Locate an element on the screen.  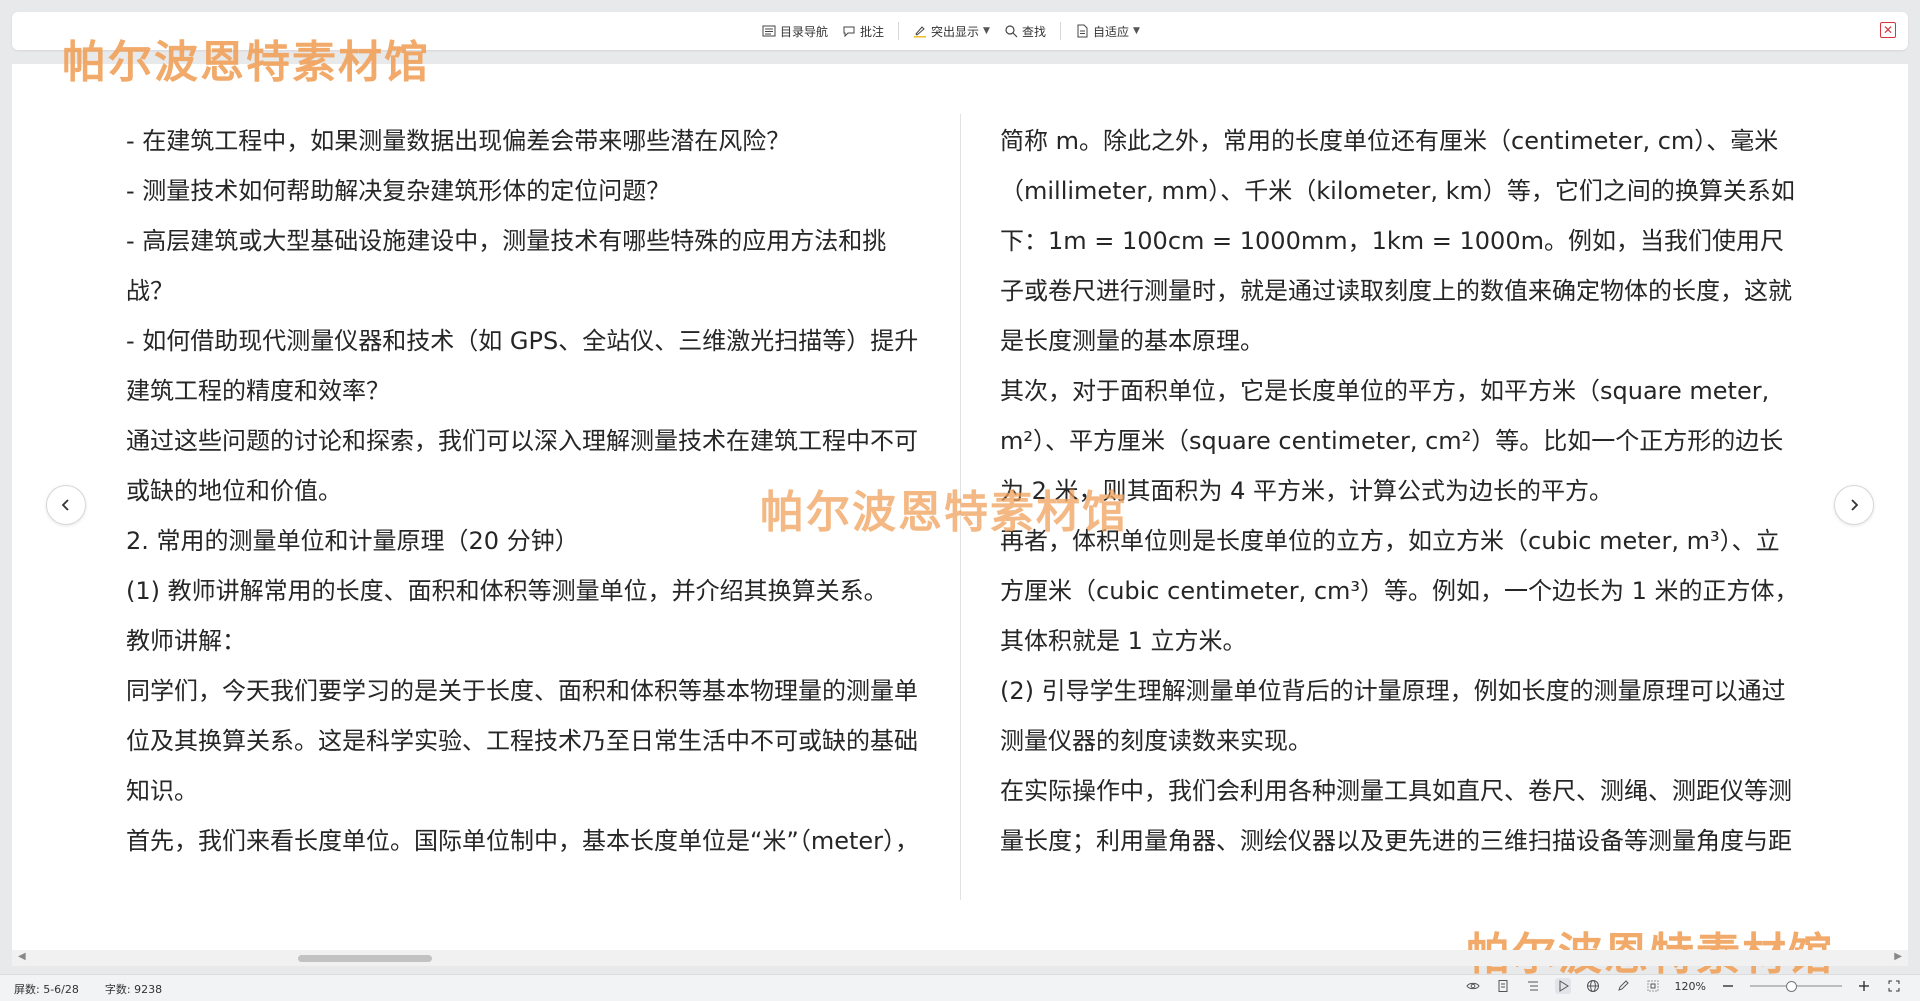
screen-count: 屏数: 5-6/28 is located at coordinates (46, 989).